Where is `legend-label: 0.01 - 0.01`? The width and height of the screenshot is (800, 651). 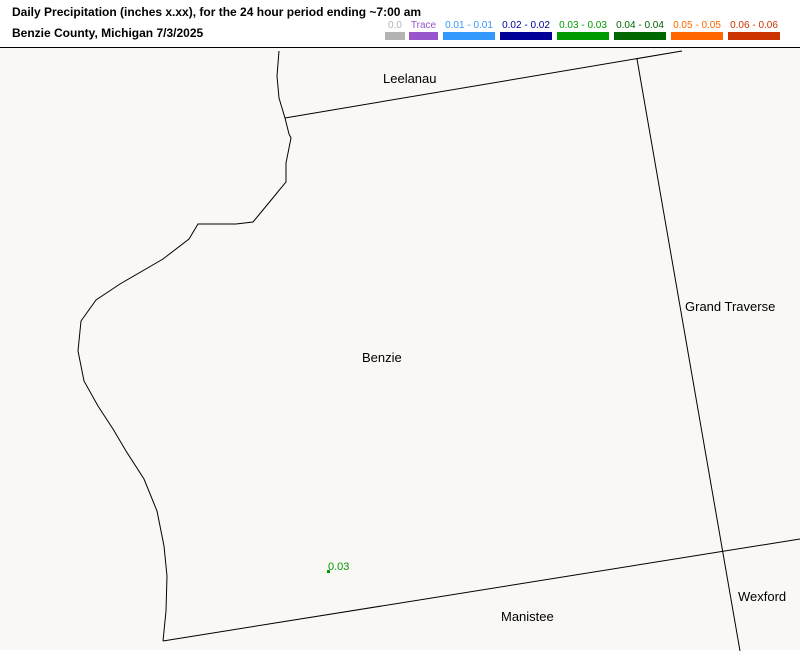 legend-label: 0.01 - 0.01 is located at coordinates (469, 25).